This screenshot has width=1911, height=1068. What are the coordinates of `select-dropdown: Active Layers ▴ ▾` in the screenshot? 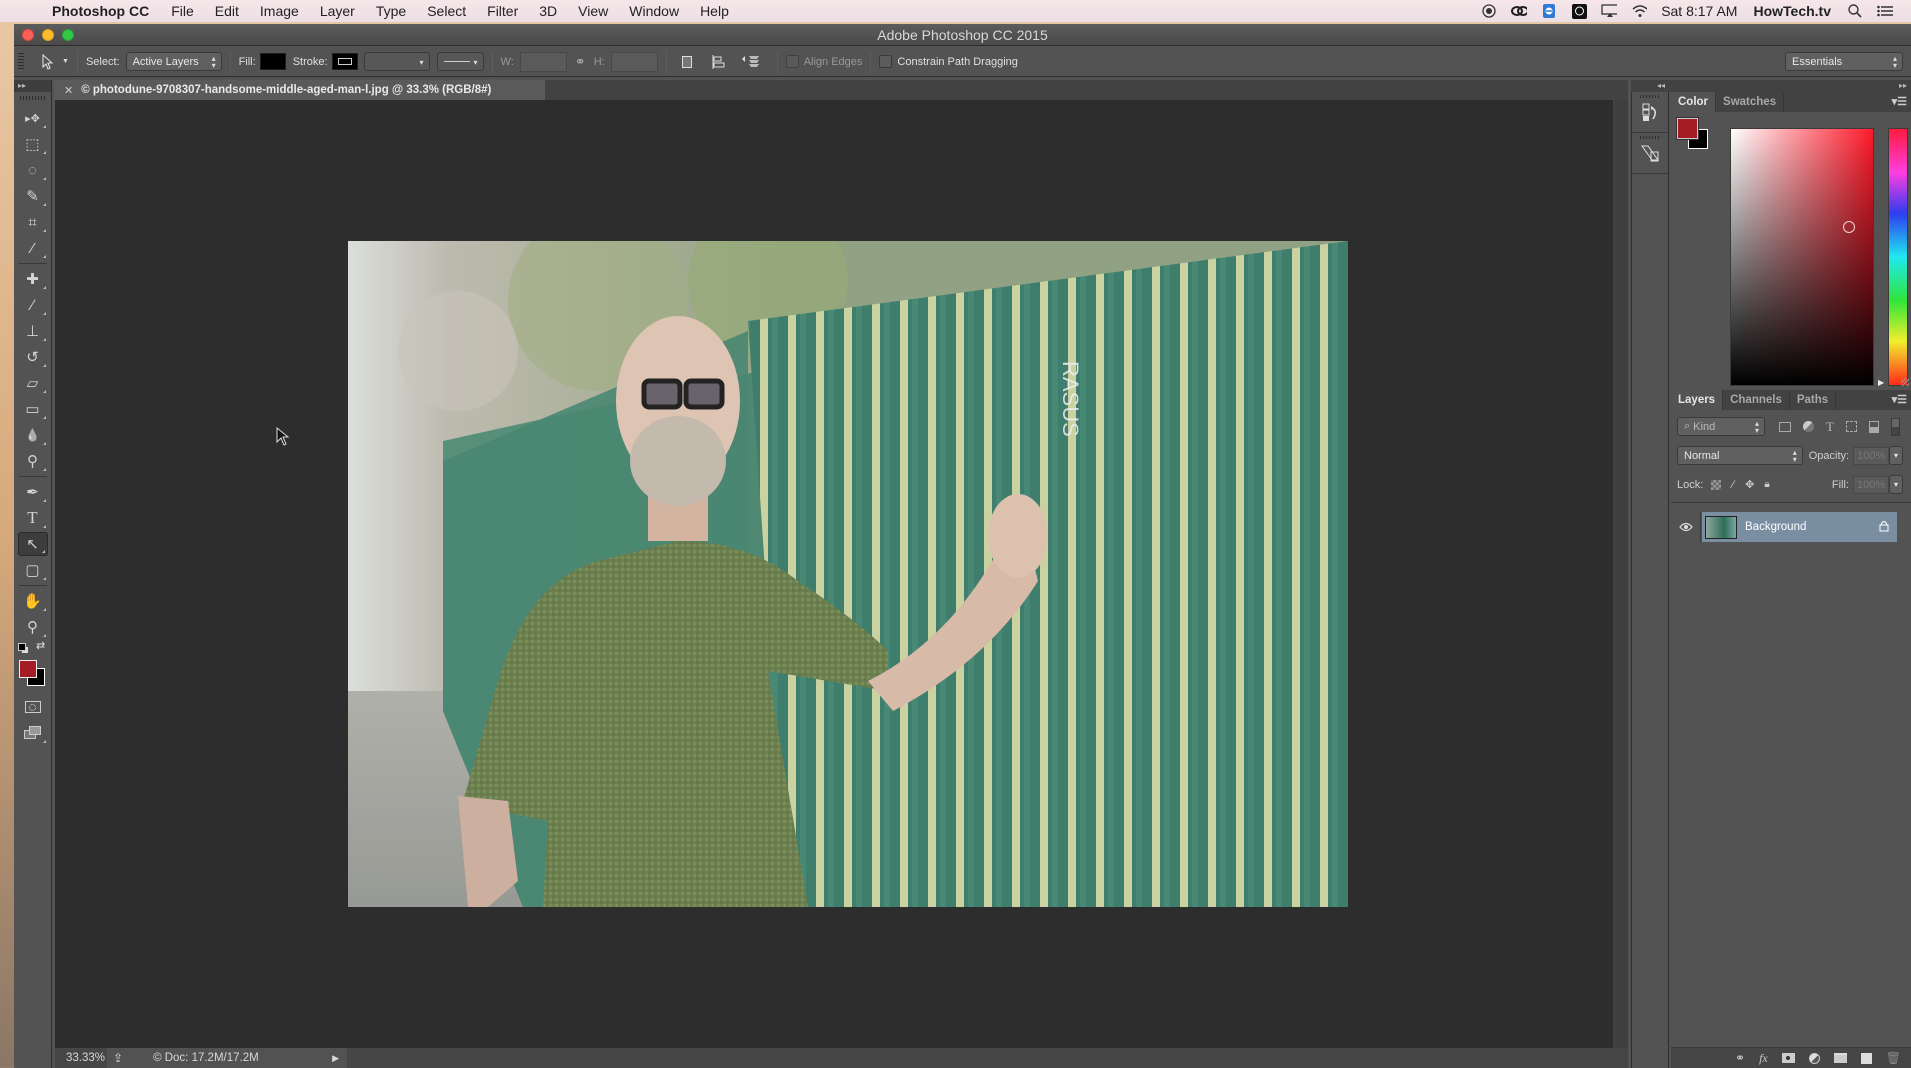 It's located at (173, 61).